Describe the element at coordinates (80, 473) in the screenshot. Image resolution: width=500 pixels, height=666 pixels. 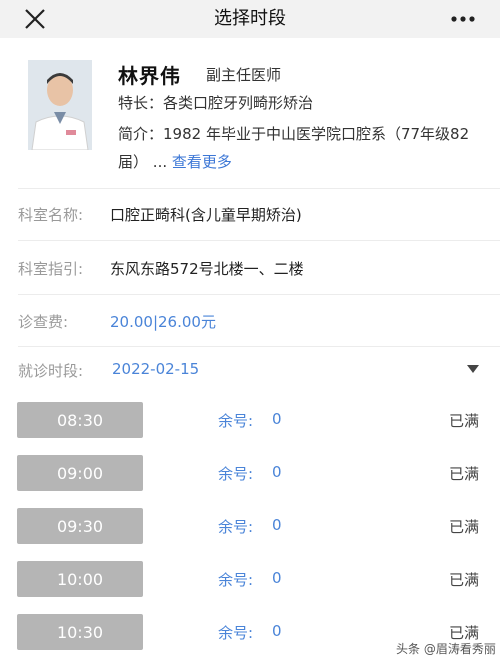
I see `slot-time-button: 09:00` at that location.